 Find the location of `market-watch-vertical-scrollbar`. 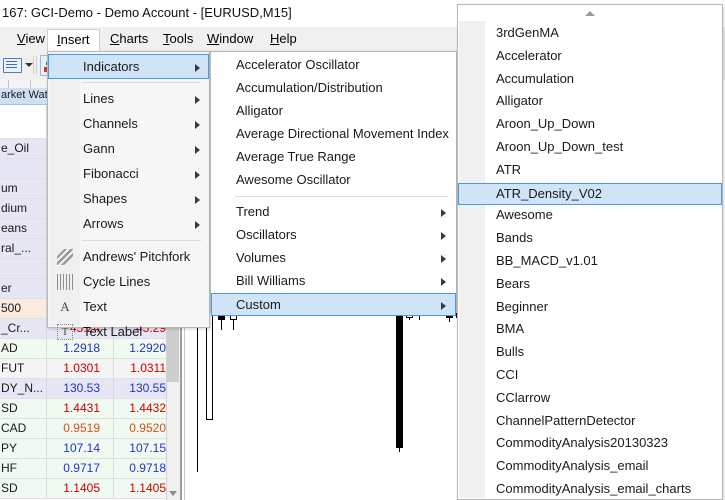

market-watch-vertical-scrollbar is located at coordinates (173, 410).